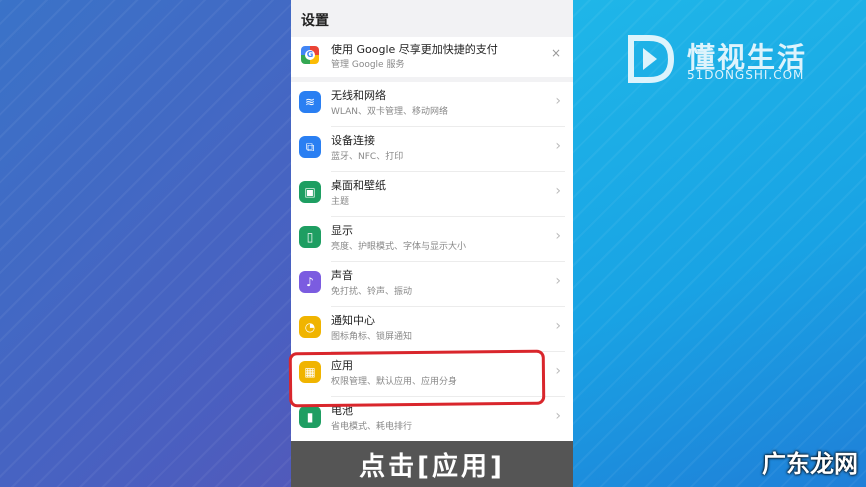  Describe the element at coordinates (414, 49) in the screenshot. I see `google-card-title: 使用 Google 尽享更加快捷的支付` at that location.